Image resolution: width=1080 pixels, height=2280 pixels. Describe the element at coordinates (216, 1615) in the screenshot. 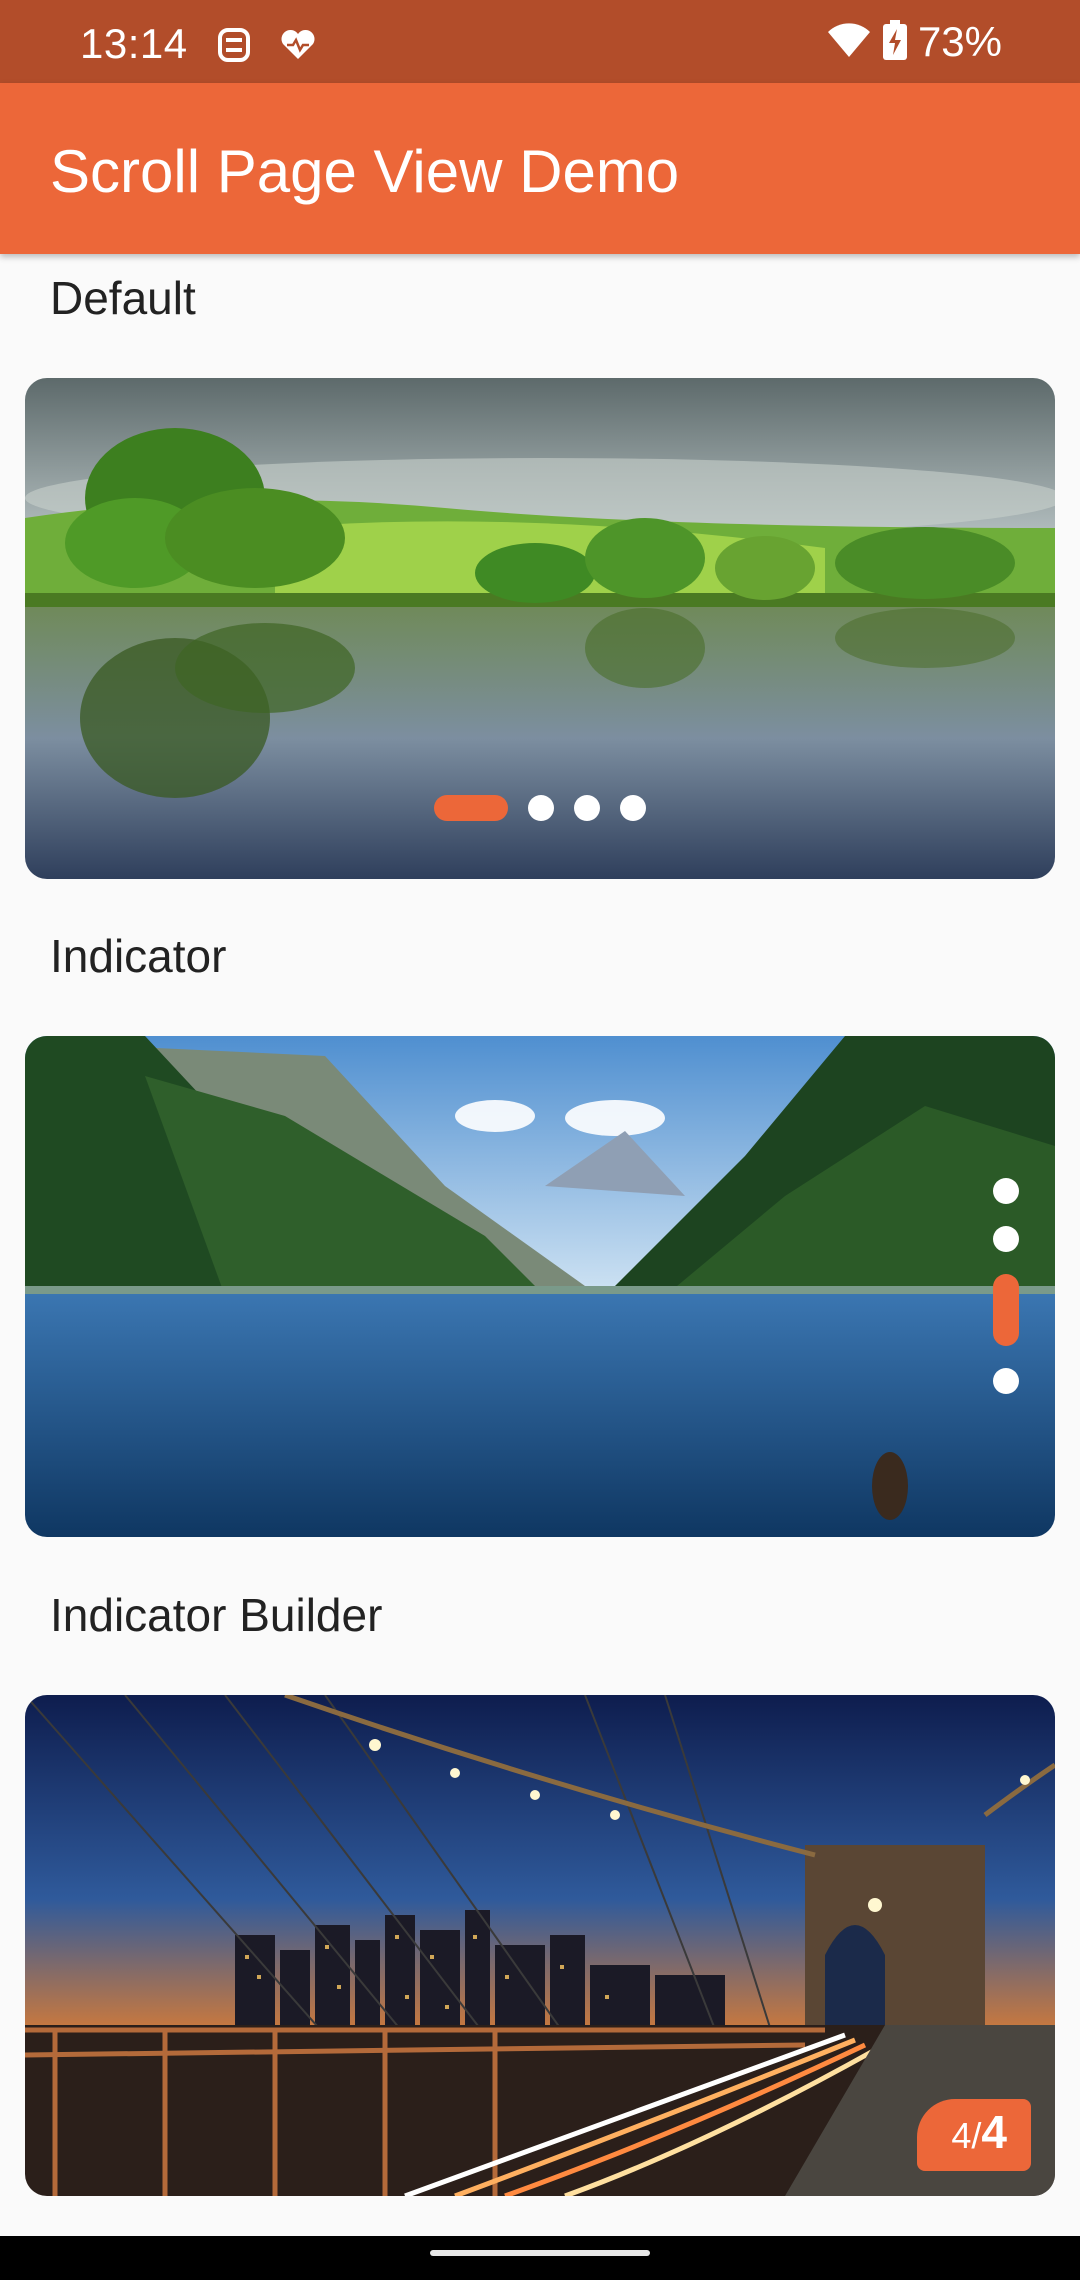

I see `section-title-indicator-builder: Indicator Builder` at that location.